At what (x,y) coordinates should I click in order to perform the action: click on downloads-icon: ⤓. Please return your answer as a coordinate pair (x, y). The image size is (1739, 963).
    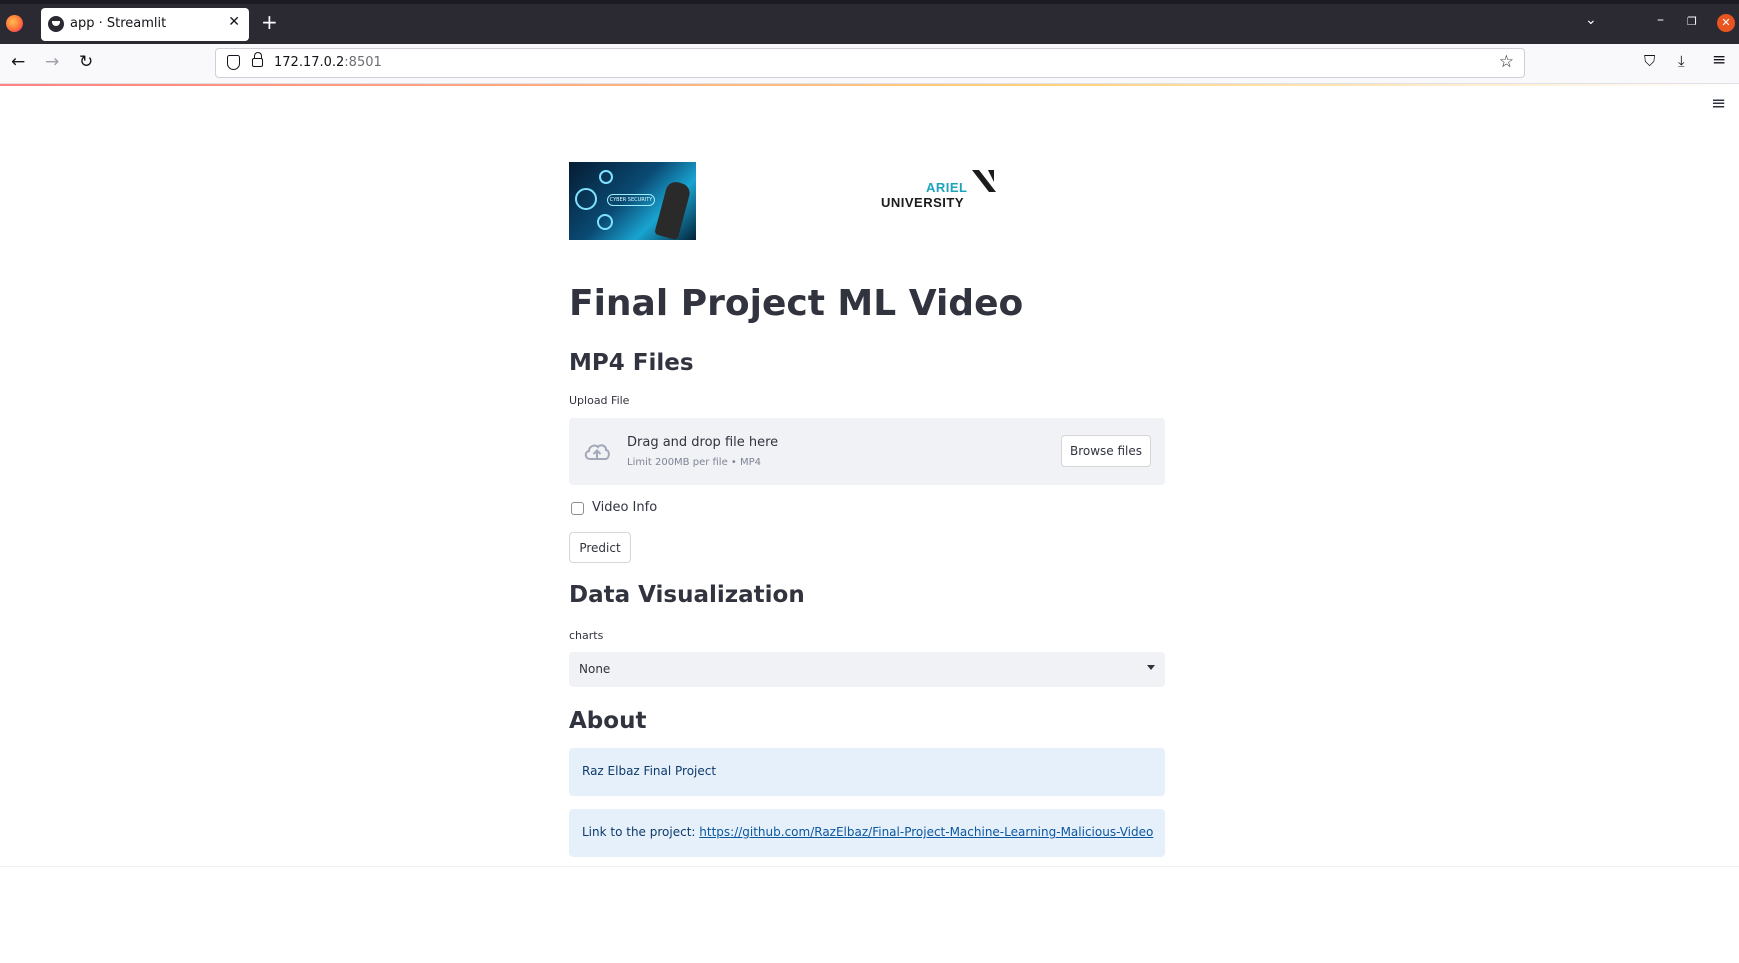
    Looking at the image, I should click on (1681, 61).